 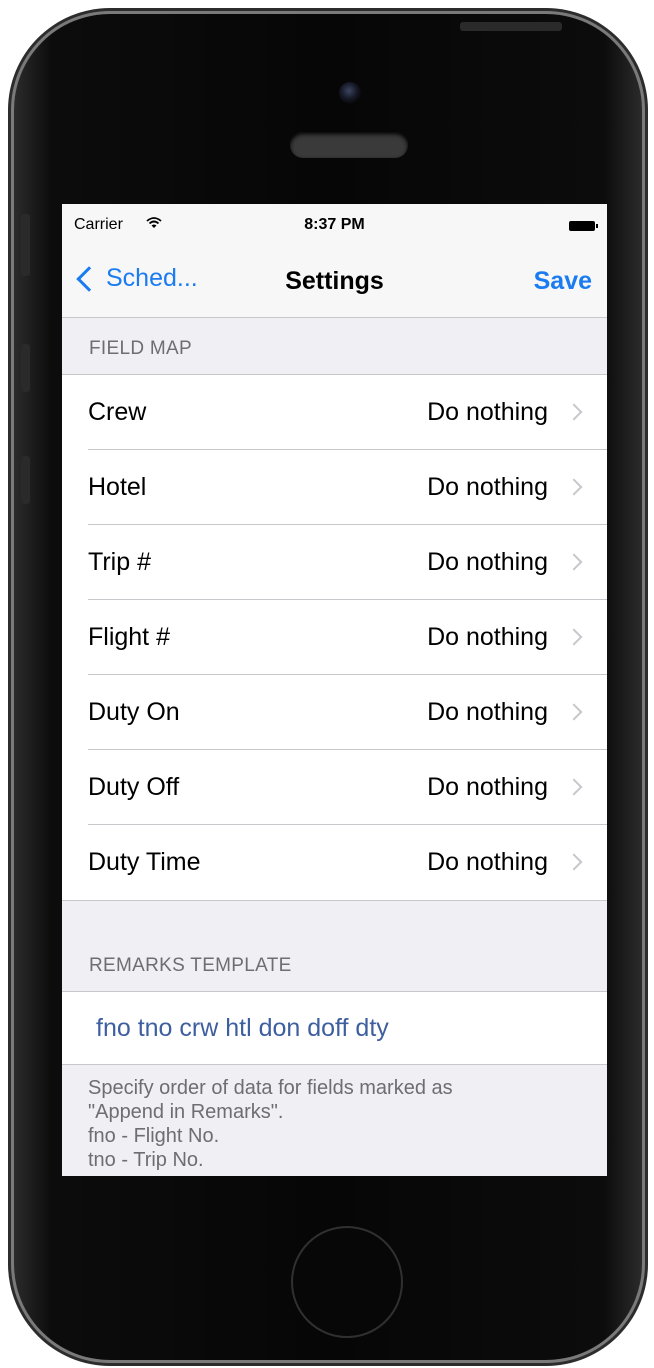 What do you see at coordinates (334, 487) in the screenshot?
I see `field-row-hotel: Hotel Do nothing` at bounding box center [334, 487].